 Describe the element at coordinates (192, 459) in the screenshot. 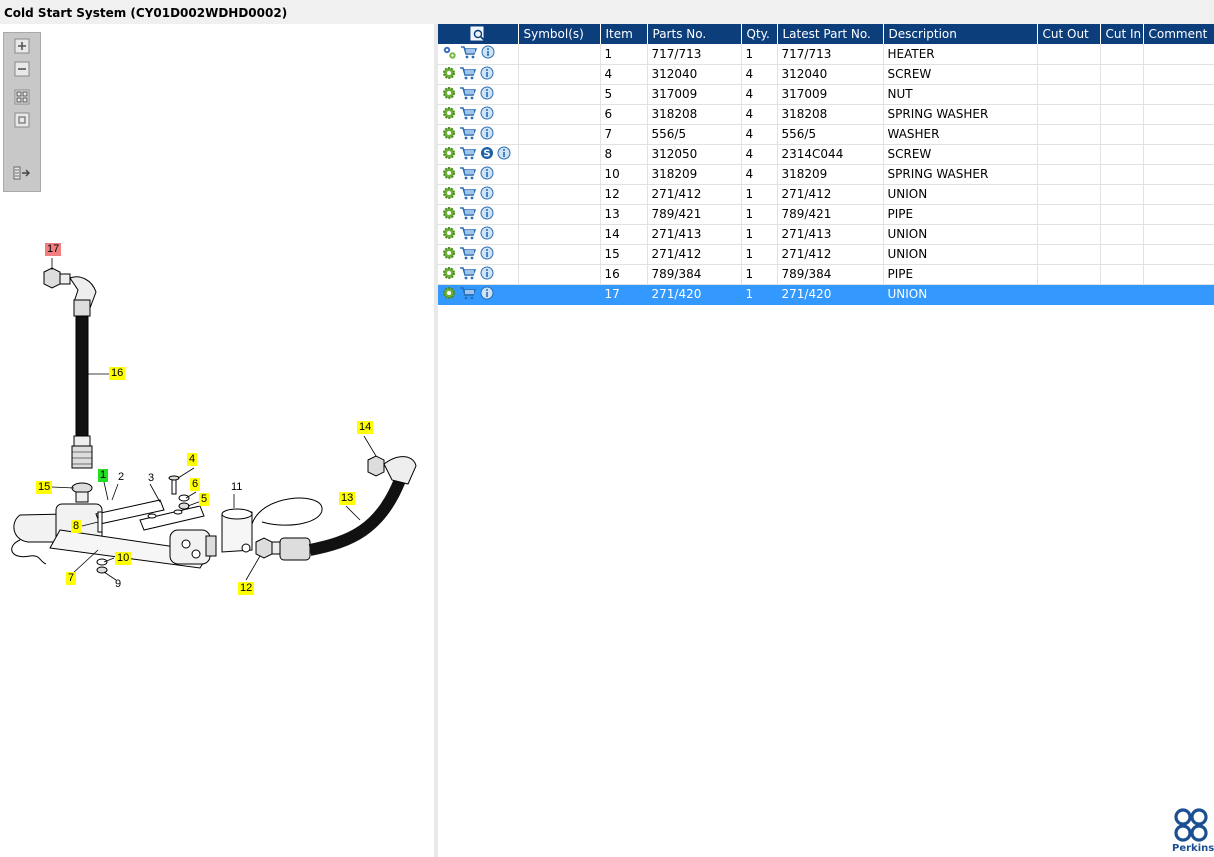

I see `callout-4: 4` at that location.